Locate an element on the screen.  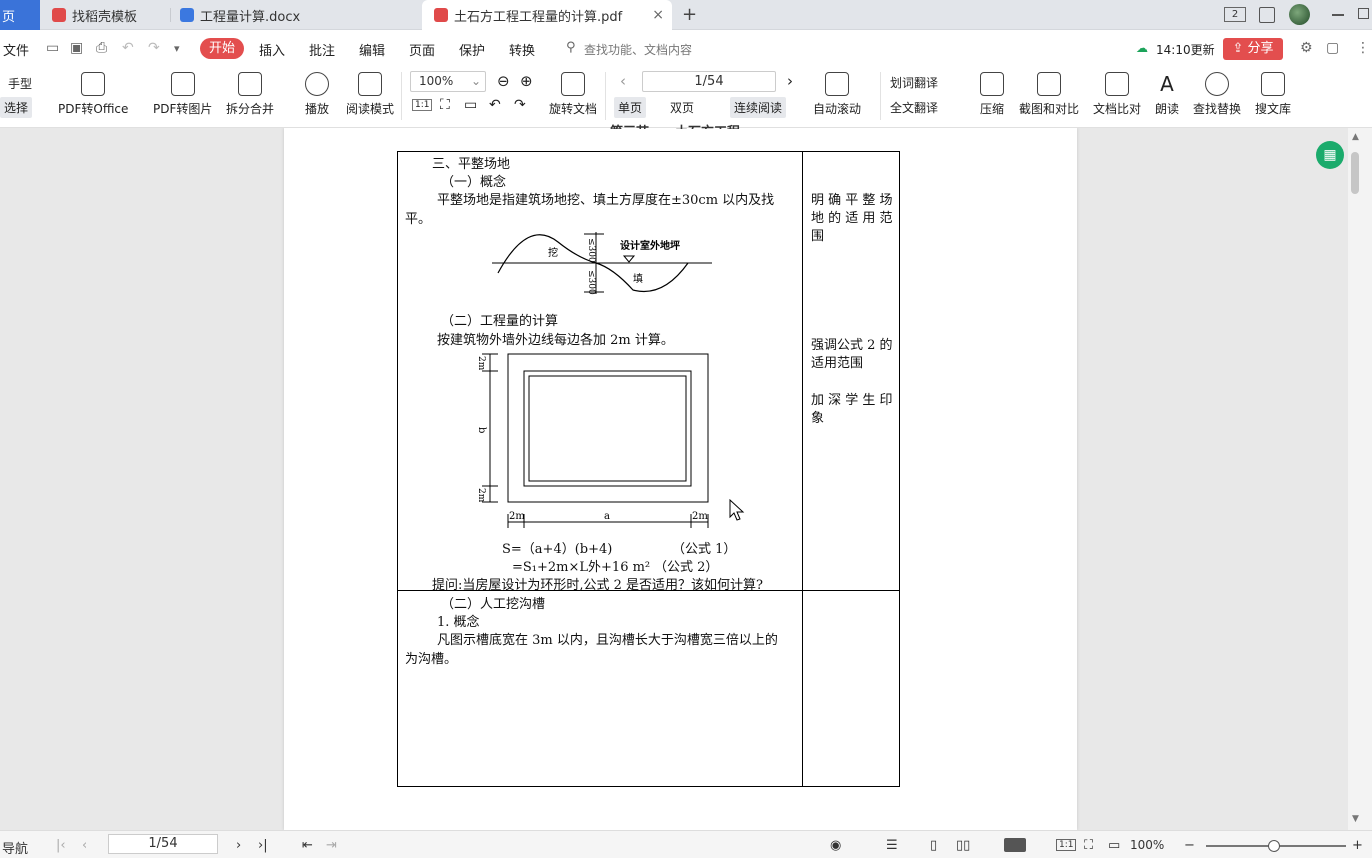
vertical-scrollbar: ▲ ▼ is located at coordinates (1360, 479).